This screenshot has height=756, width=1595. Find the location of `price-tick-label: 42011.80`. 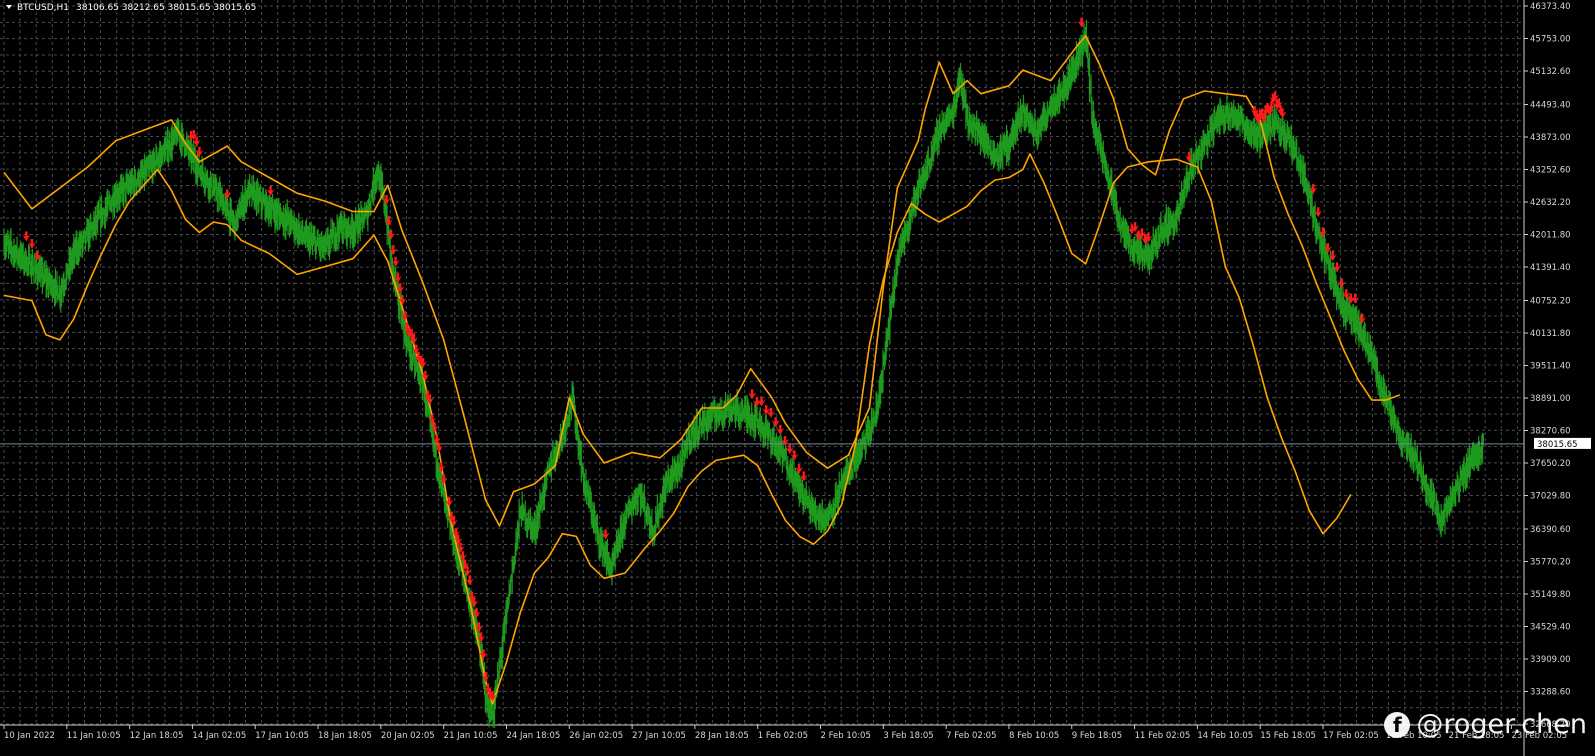

price-tick-label: 42011.80 is located at coordinates (1550, 235).